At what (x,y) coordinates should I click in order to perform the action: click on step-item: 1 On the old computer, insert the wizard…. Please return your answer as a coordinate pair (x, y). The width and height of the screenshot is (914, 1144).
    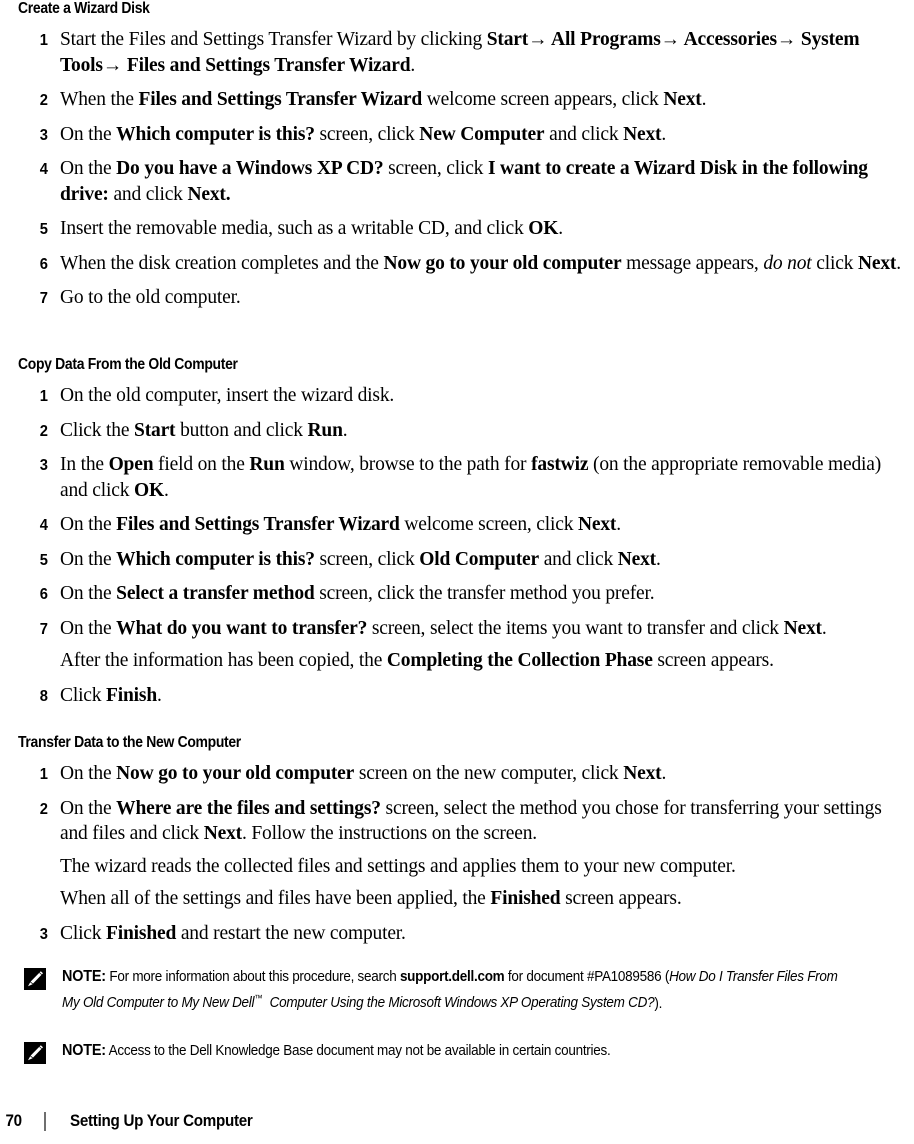
    Looking at the image, I should click on (457, 396).